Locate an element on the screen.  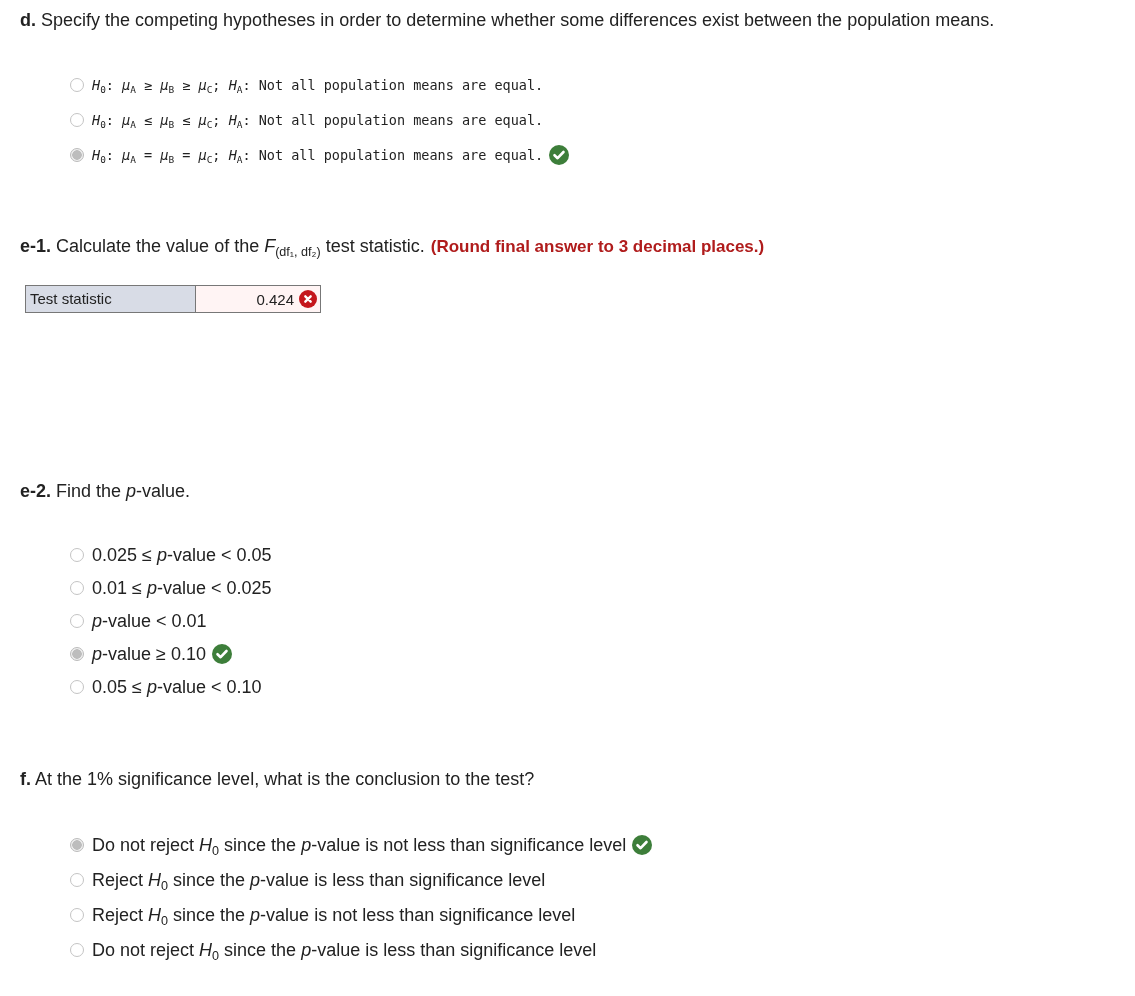
question-text: d. Specify the competing hypotheses in order to determine whether some differences exist between the population means. is located at coordinates (508, 20).